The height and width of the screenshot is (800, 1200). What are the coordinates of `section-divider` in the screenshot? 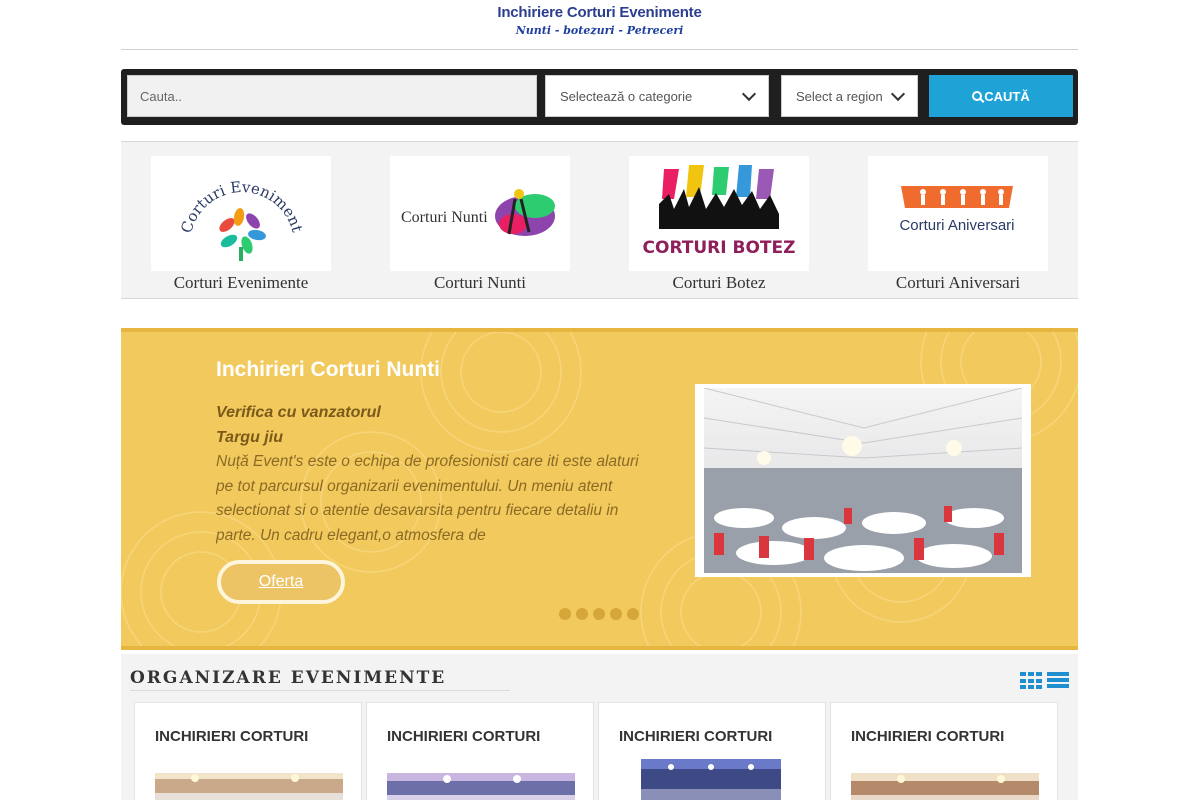 It's located at (320, 690).